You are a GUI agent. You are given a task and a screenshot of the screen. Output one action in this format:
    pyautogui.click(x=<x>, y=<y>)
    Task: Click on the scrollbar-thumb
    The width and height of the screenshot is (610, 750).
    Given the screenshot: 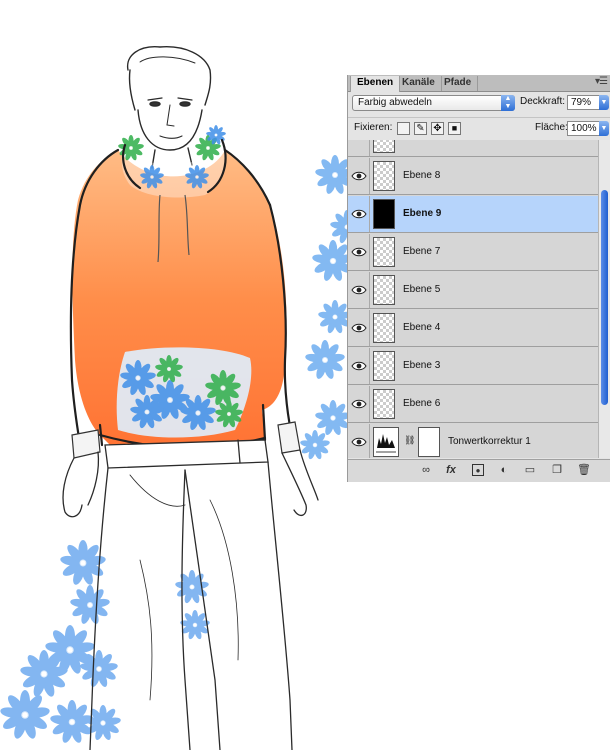 What is the action you would take?
    pyautogui.click(x=604, y=297)
    